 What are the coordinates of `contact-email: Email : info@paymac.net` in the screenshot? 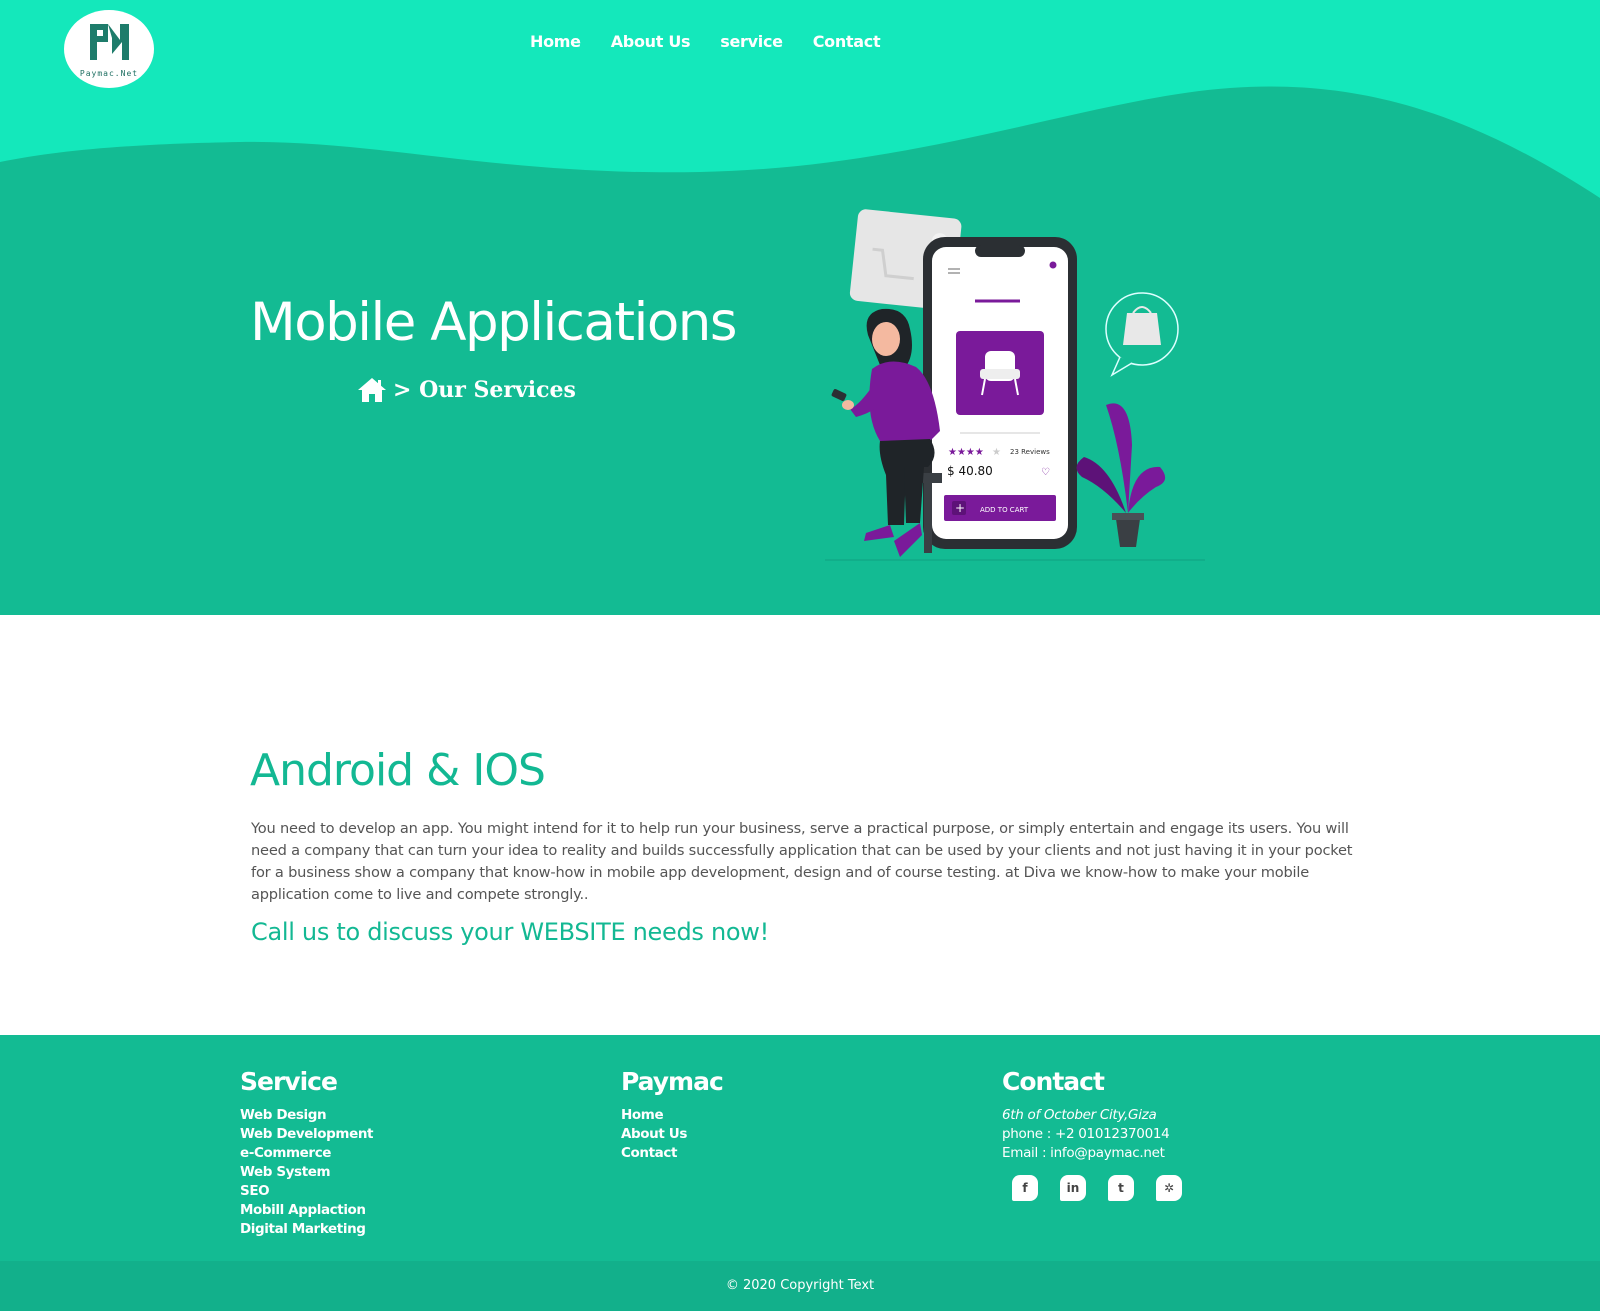 It's located at (1083, 1153).